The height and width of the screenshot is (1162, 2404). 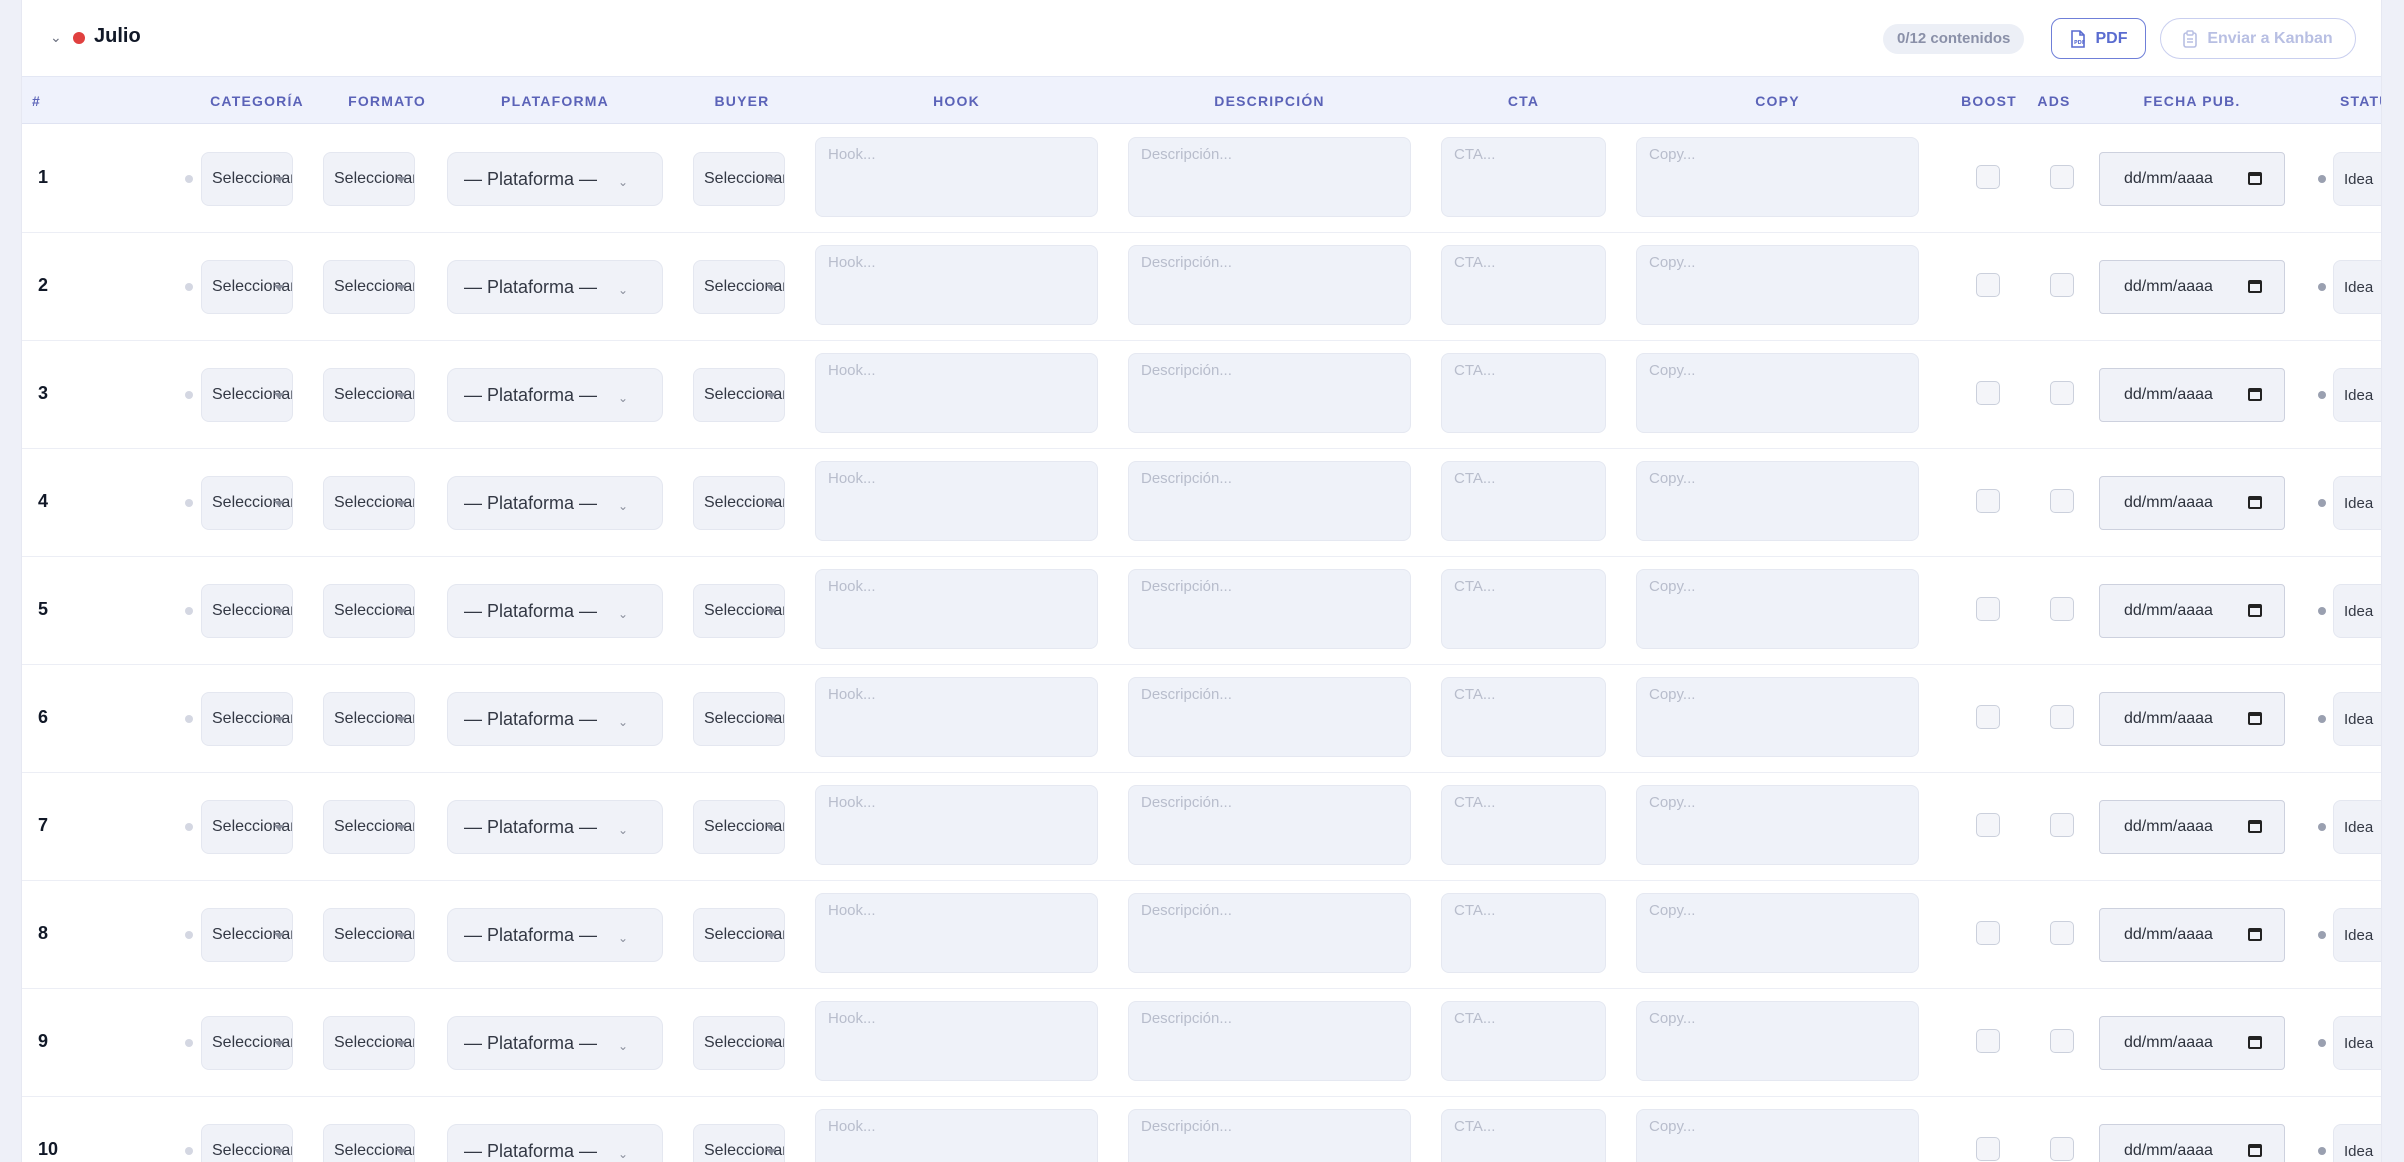 I want to click on pdf-button: PDF PDF, so click(x=2098, y=38).